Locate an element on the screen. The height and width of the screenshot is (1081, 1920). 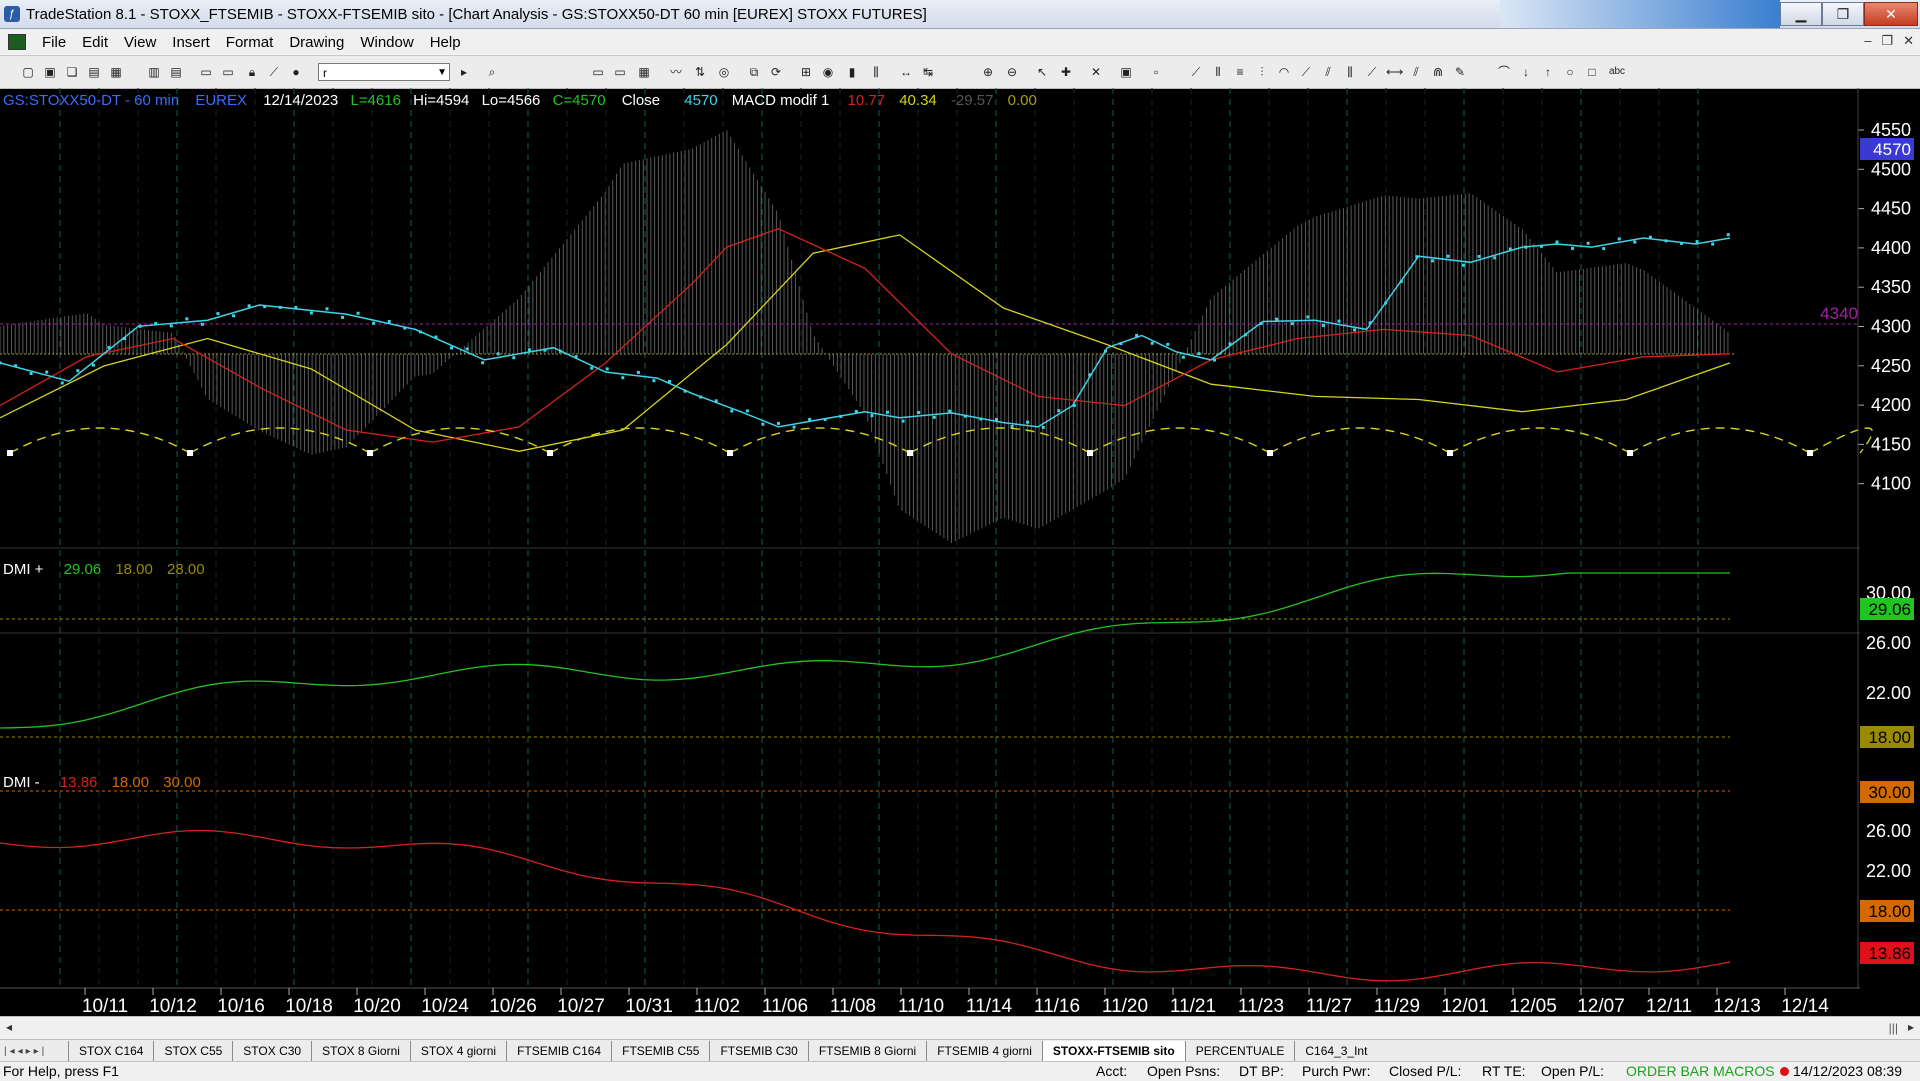
horizontal-scrollbar: ◂ ||| ▸ is located at coordinates (960, 1027).